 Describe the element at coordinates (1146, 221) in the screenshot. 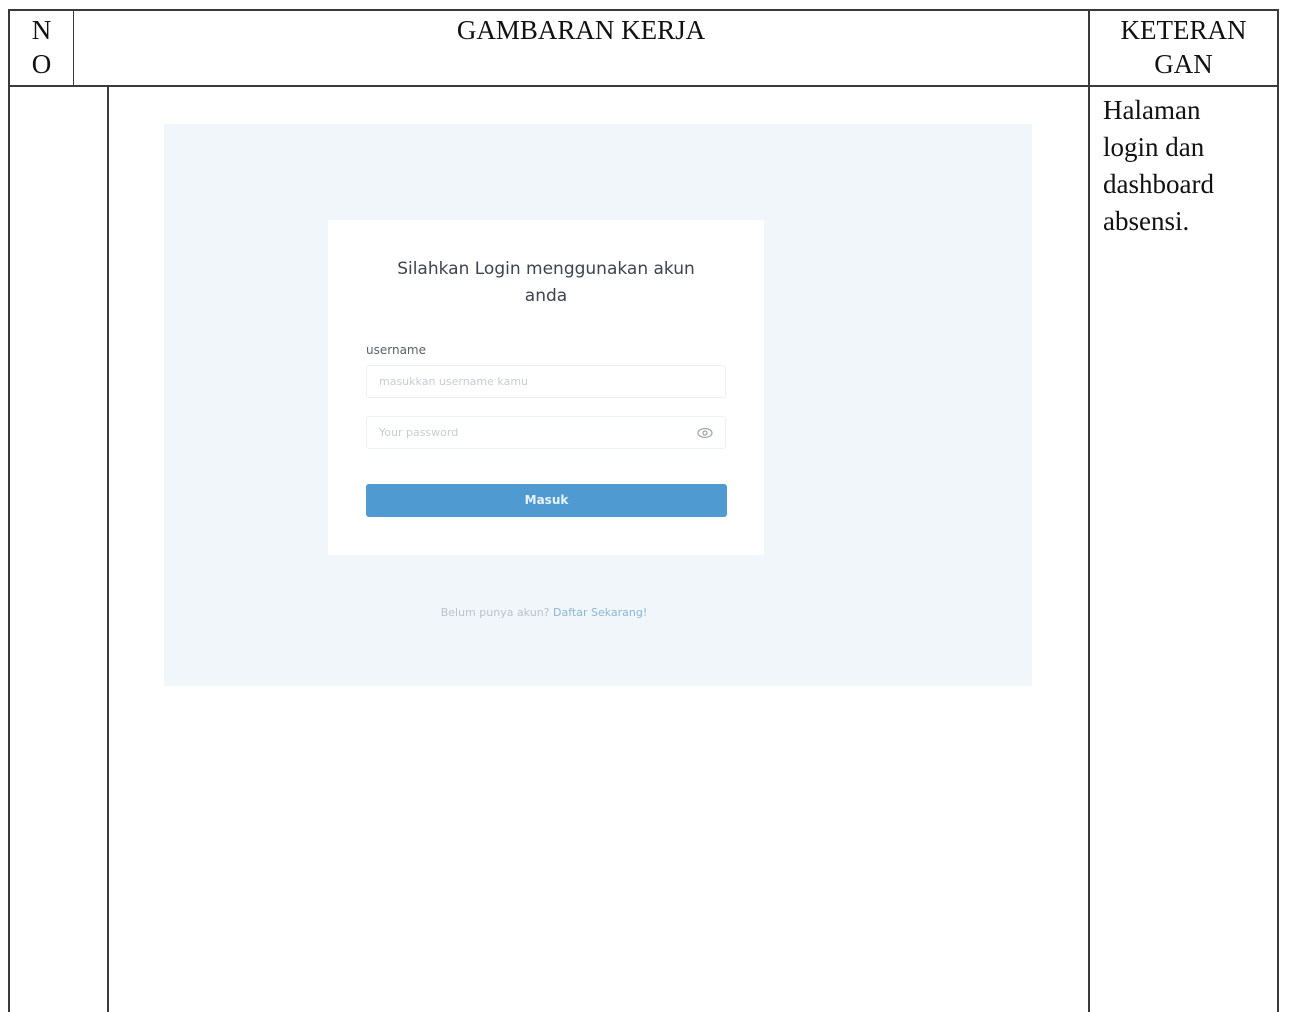

I see `keterangan-line: absensi.` at that location.